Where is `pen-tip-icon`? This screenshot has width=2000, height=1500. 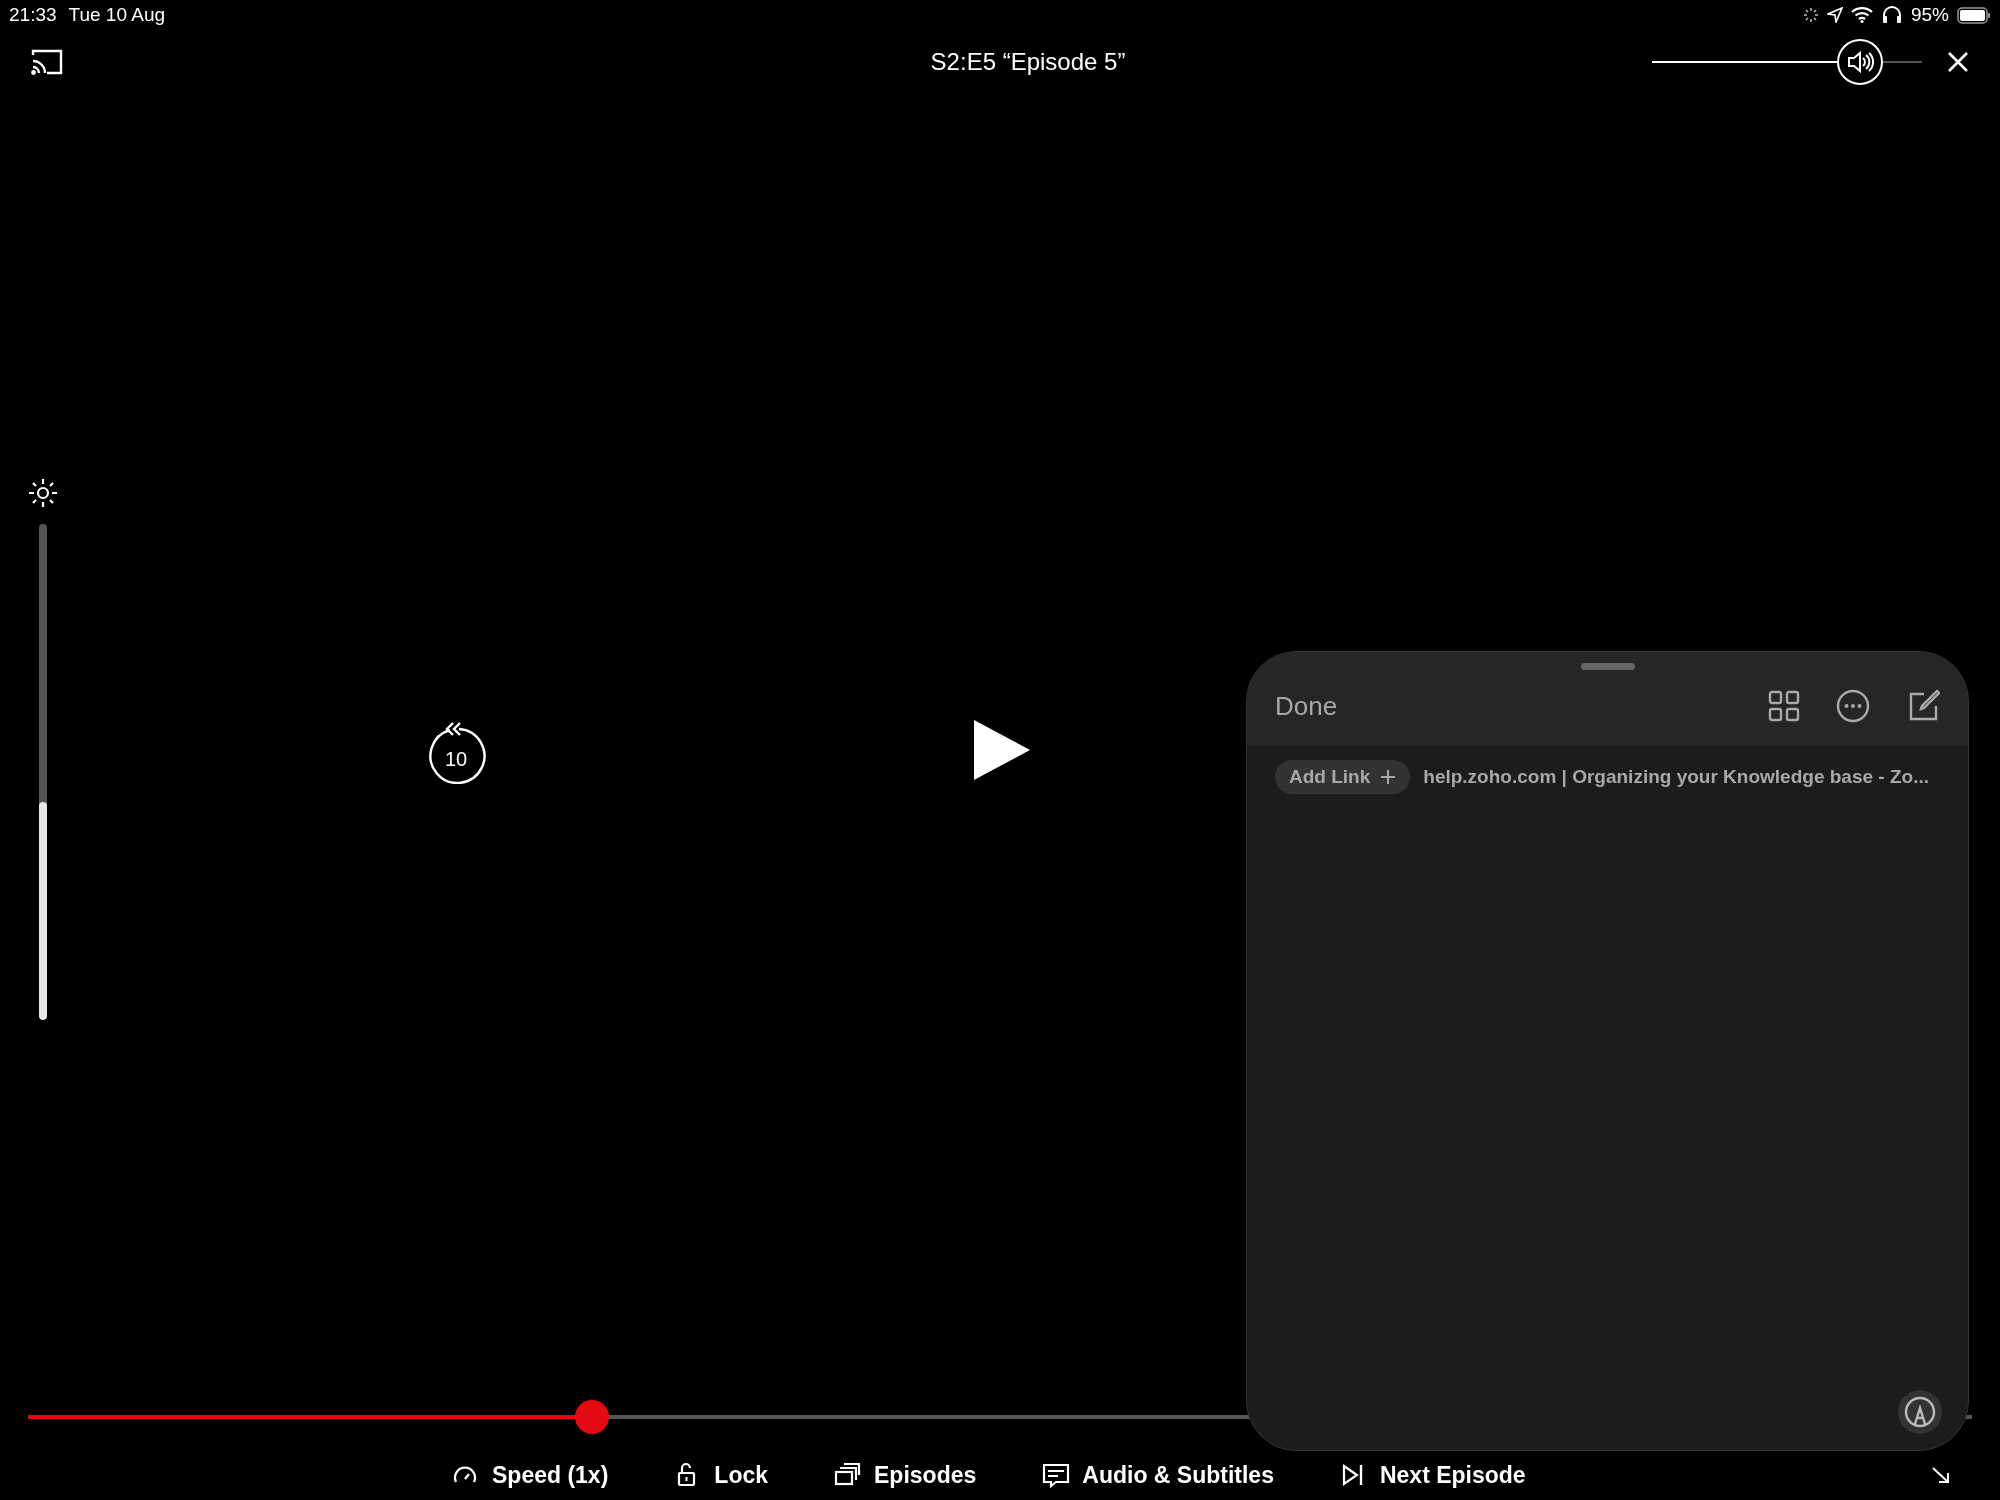 pen-tip-icon is located at coordinates (1920, 1412).